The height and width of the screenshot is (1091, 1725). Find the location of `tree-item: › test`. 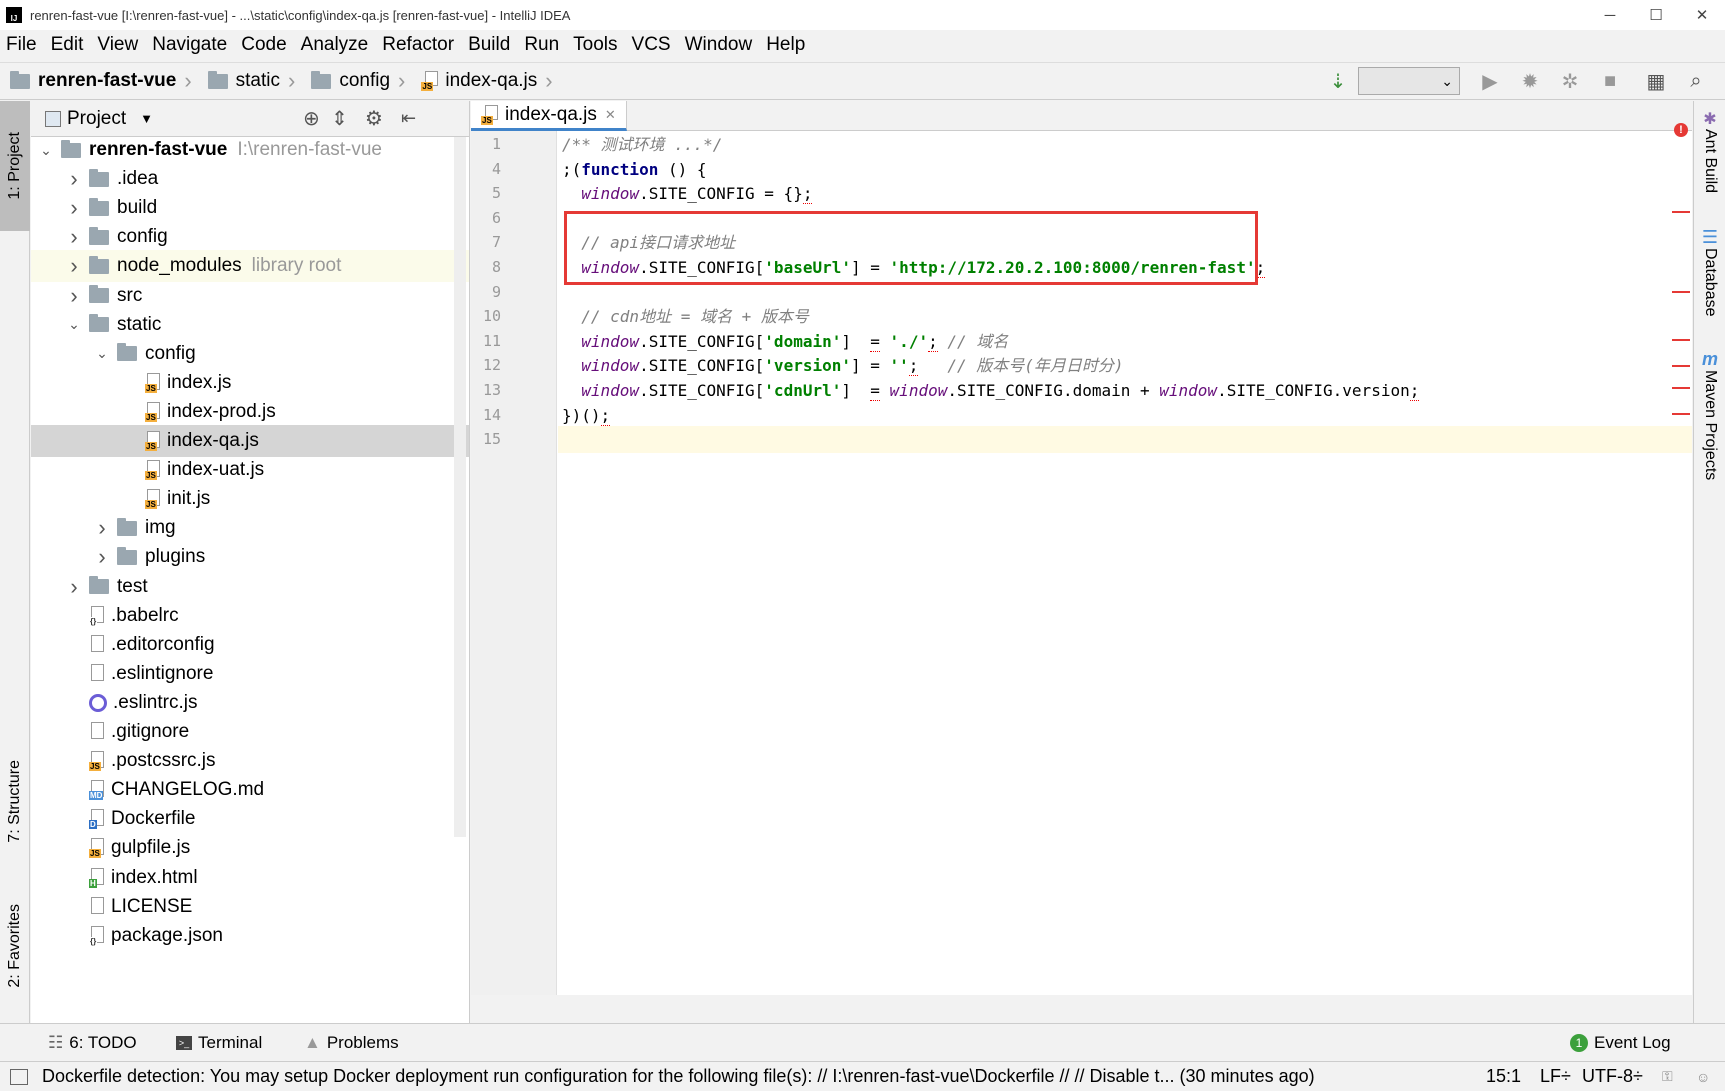

tree-item: › test is located at coordinates (250, 587).